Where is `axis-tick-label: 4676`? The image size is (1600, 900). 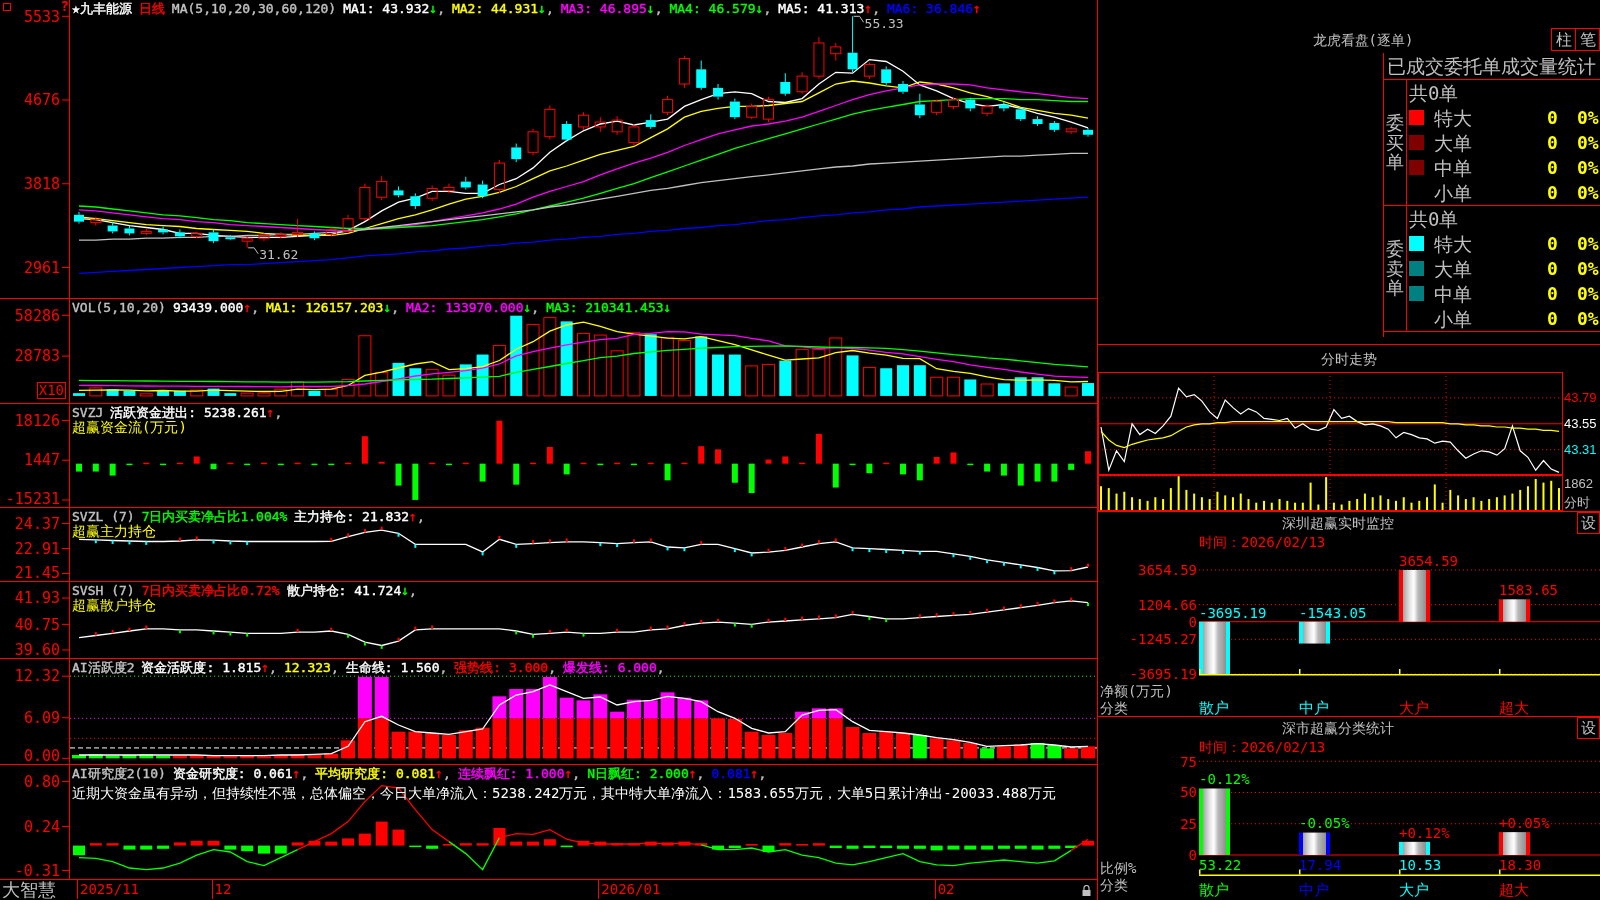 axis-tick-label: 4676 is located at coordinates (41, 100).